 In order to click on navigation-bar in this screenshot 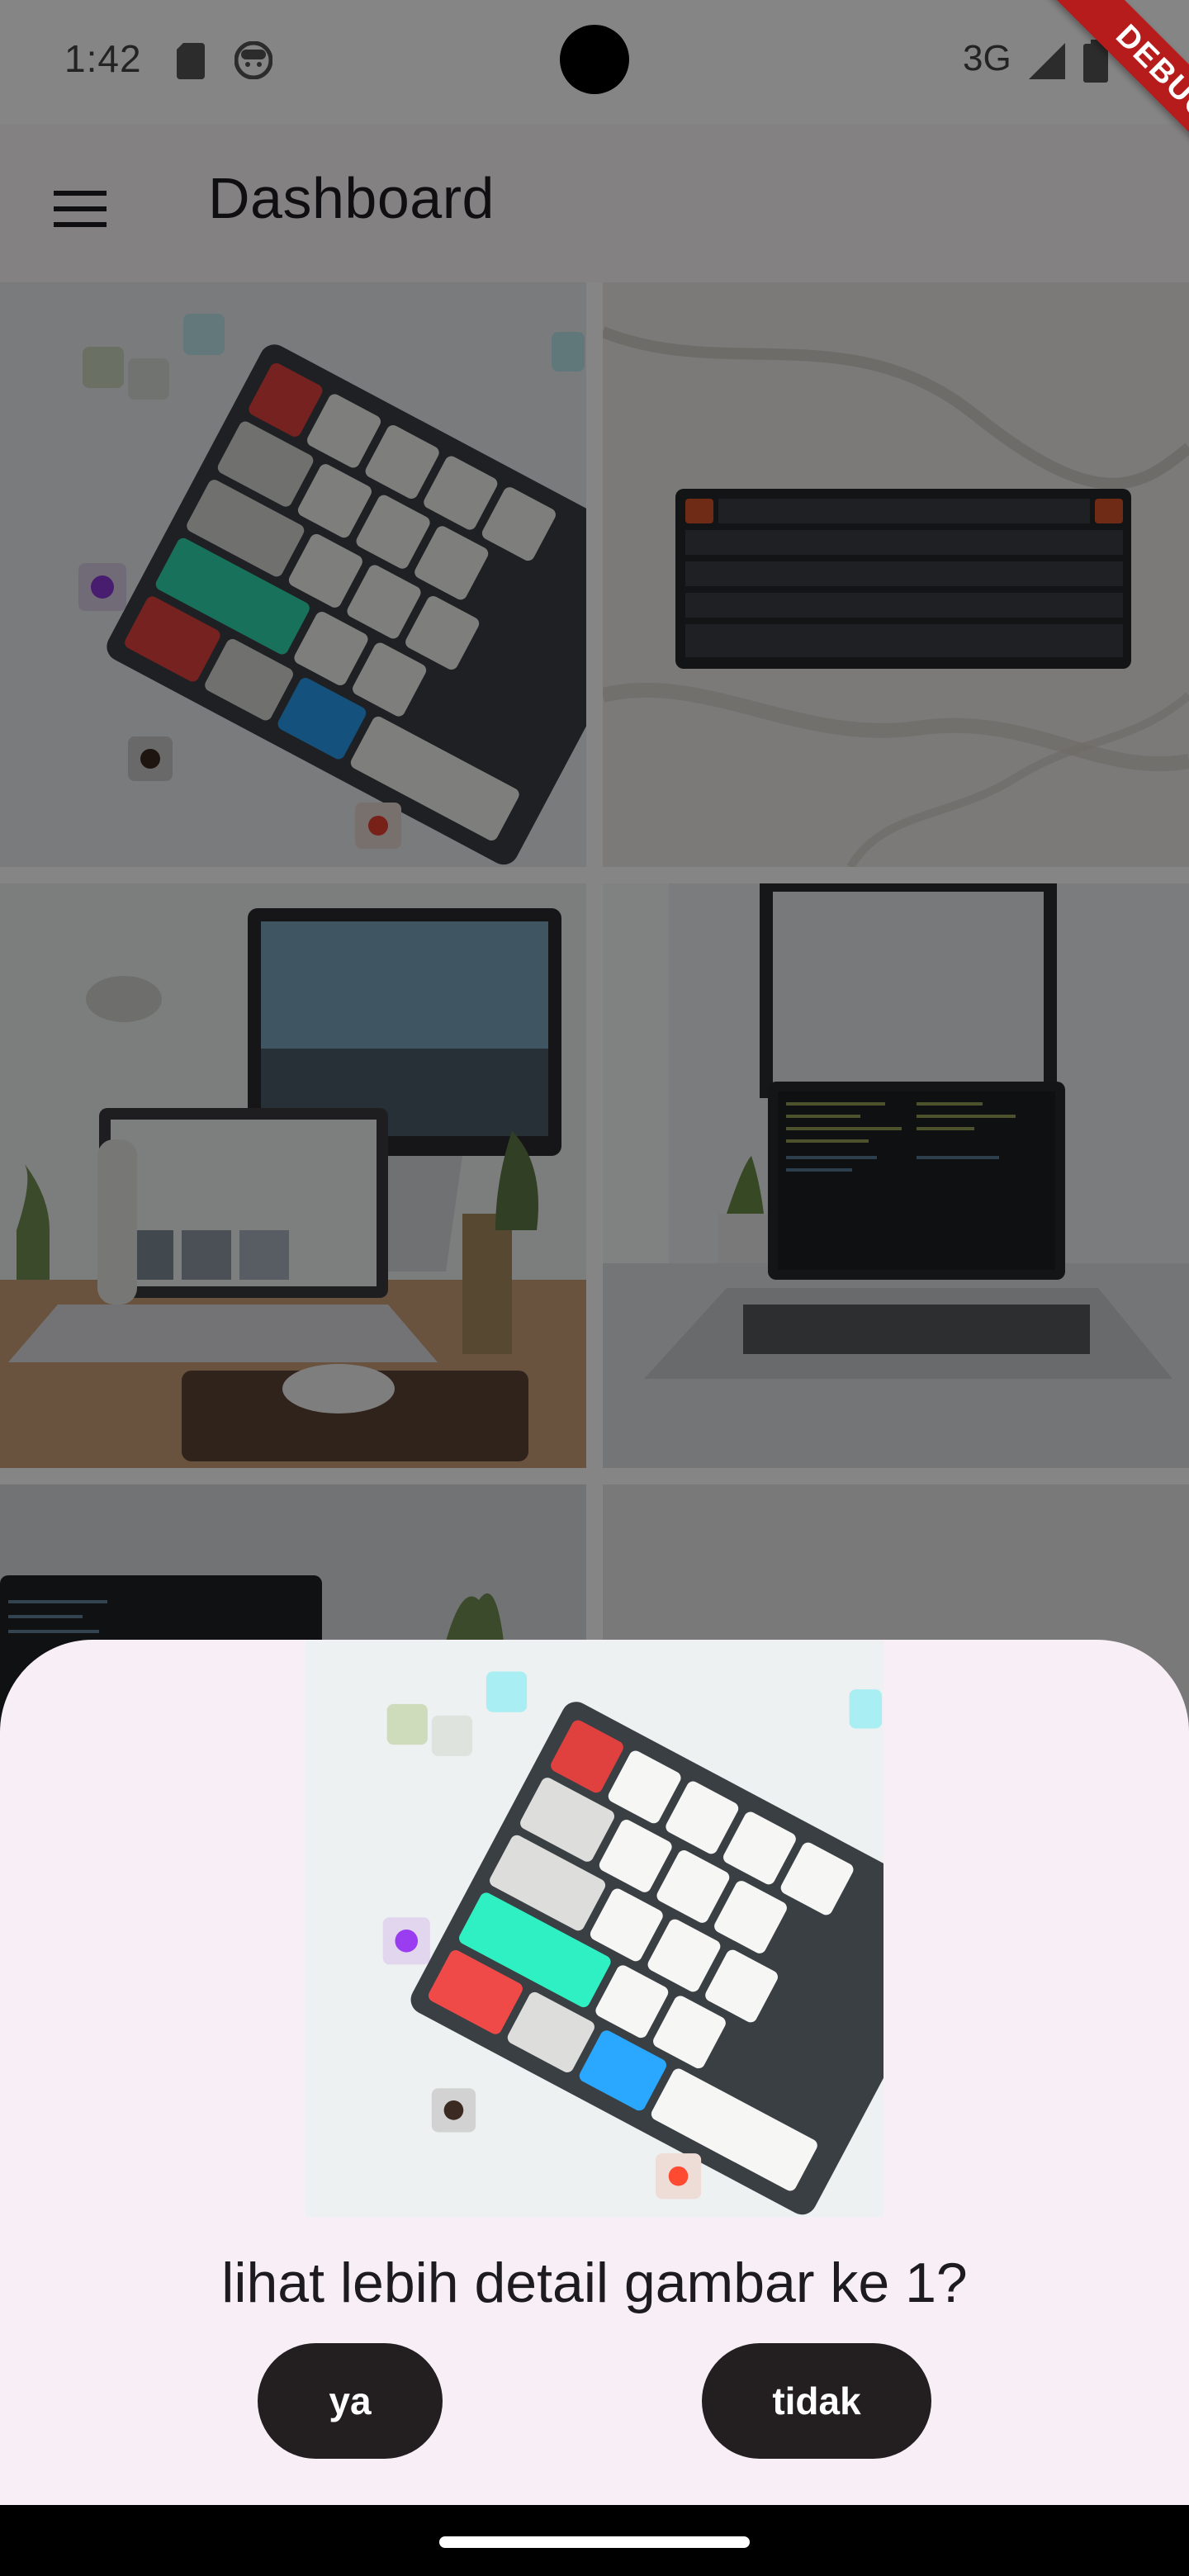, I will do `click(594, 2540)`.